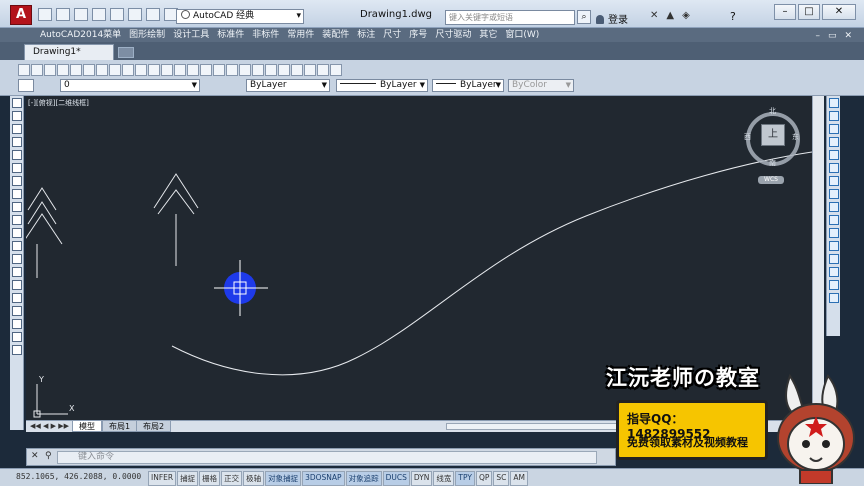 This screenshot has height=486, width=864. What do you see at coordinates (747, 137) in the screenshot?
I see `compass-west: 西` at bounding box center [747, 137].